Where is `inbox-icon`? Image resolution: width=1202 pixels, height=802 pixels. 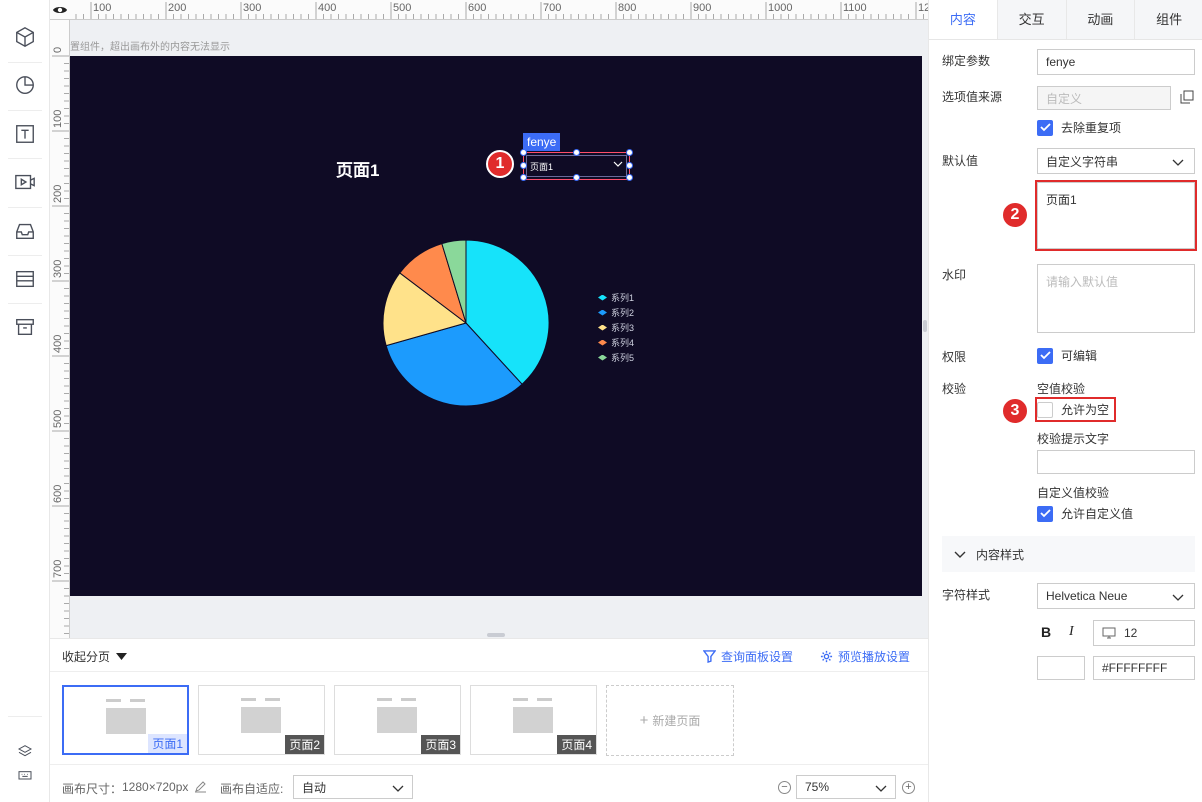
inbox-icon is located at coordinates (25, 231).